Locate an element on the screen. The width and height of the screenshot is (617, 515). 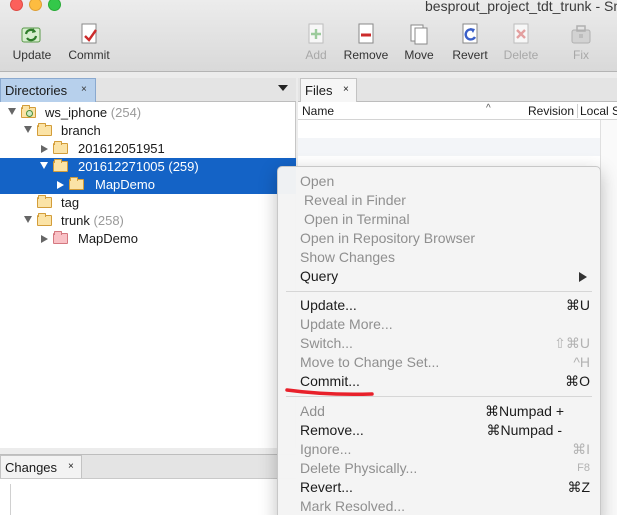
tab-directories: Directories × is located at coordinates (48, 90).